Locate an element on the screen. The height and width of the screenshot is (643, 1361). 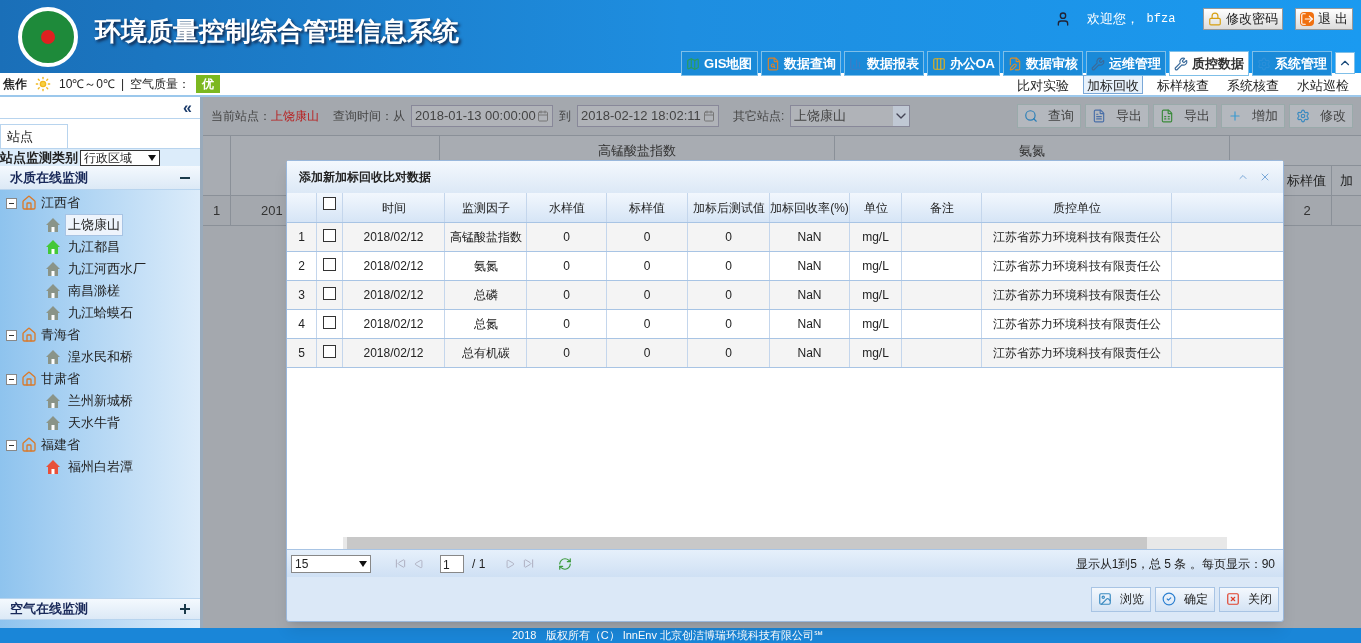
logout-button: 退 出 is located at coordinates (1324, 19).